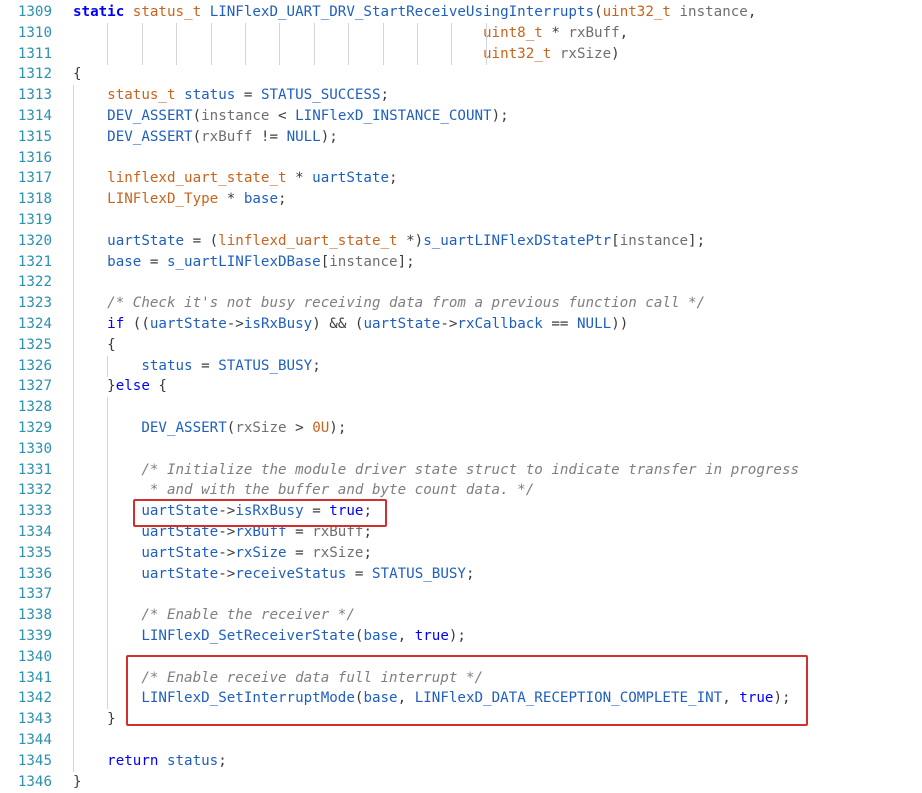 The width and height of the screenshot is (922, 793). What do you see at coordinates (410, 240) in the screenshot?
I see `token-punct: *)` at bounding box center [410, 240].